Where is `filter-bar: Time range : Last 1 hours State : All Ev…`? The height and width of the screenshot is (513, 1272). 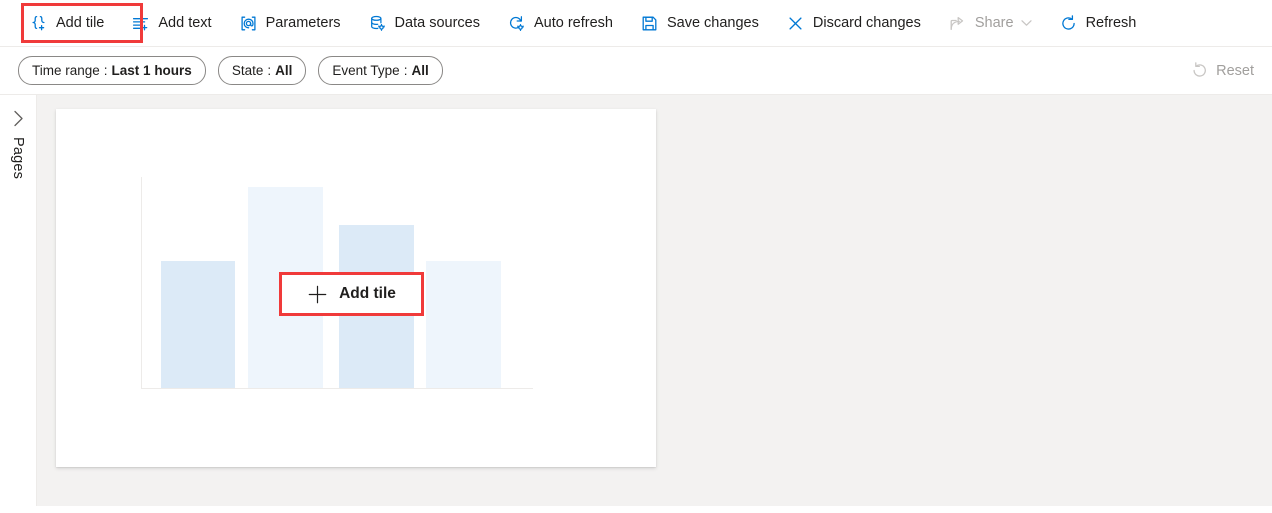 filter-bar: Time range : Last 1 hours State : All Ev… is located at coordinates (636, 71).